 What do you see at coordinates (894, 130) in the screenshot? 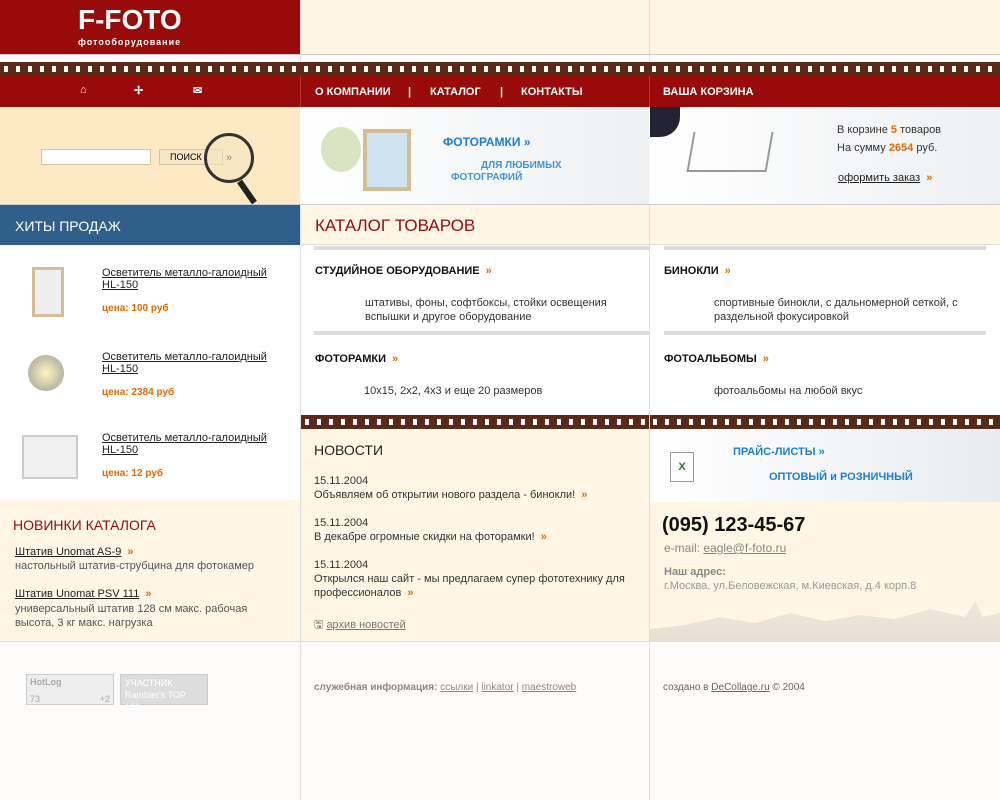
I see `cart-count: 5` at bounding box center [894, 130].